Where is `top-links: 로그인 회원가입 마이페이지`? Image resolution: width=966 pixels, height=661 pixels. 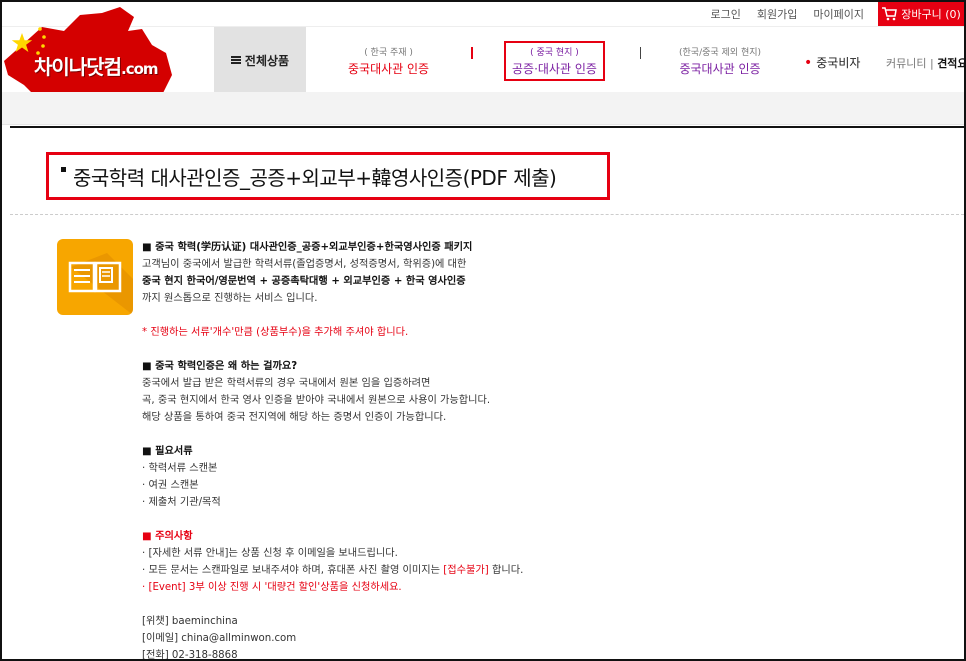
top-links: 로그인 회원가입 마이페이지 is located at coordinates (787, 14).